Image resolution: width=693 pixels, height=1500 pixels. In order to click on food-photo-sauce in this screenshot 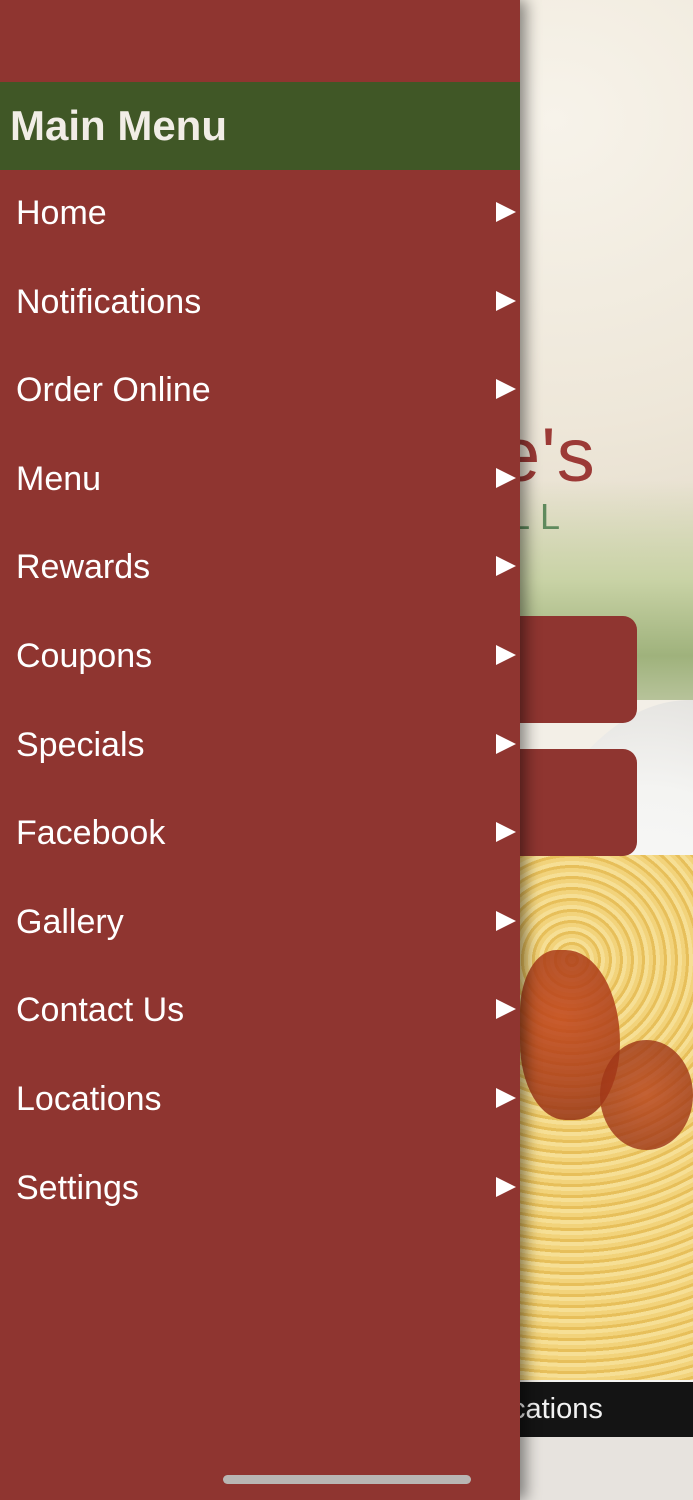, I will do `click(646, 1095)`.